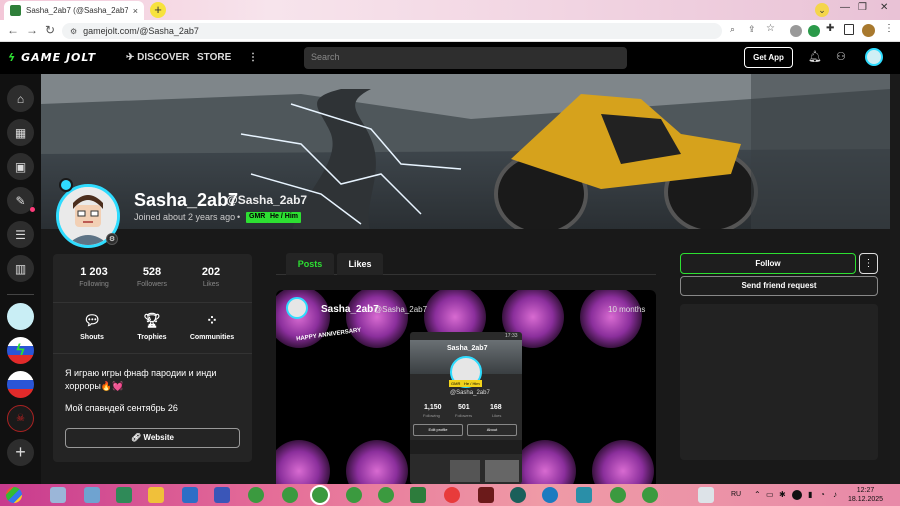  I want to click on sidebar-backpack-icon: ▣, so click(20, 166).